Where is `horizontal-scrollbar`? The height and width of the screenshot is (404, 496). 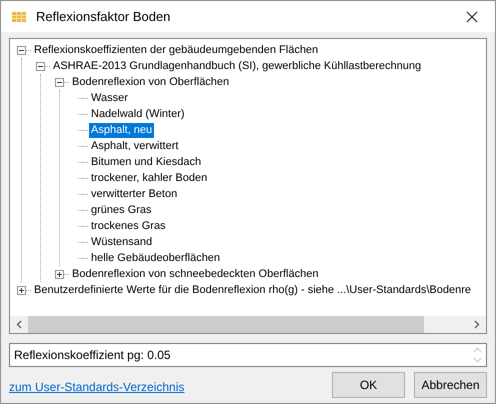
horizontal-scrollbar is located at coordinates (248, 324).